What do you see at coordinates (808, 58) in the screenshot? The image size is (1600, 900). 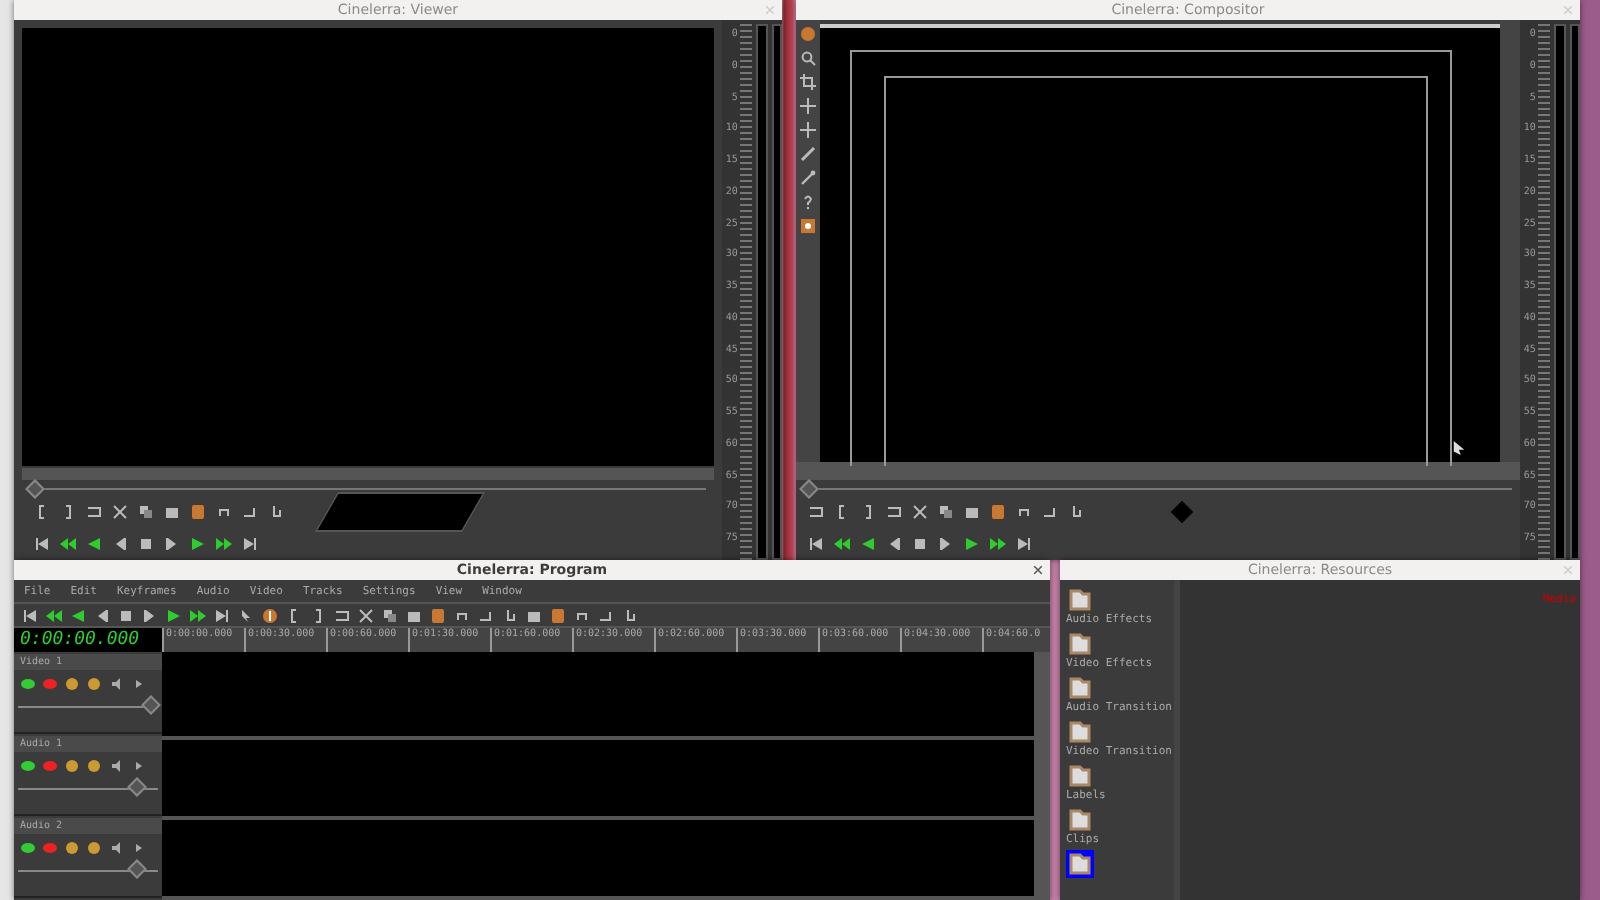 I see `zoom-icon` at bounding box center [808, 58].